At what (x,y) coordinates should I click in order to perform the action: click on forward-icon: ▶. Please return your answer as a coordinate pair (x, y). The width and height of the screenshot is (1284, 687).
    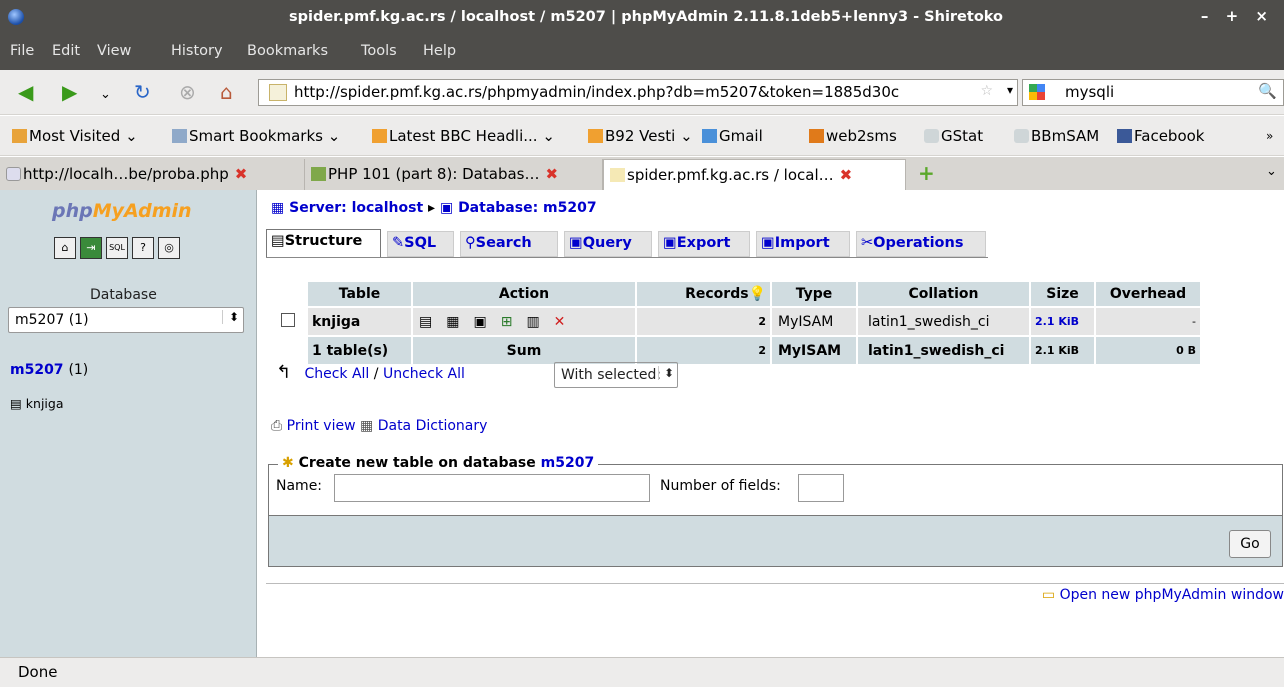
    Looking at the image, I should click on (69, 92).